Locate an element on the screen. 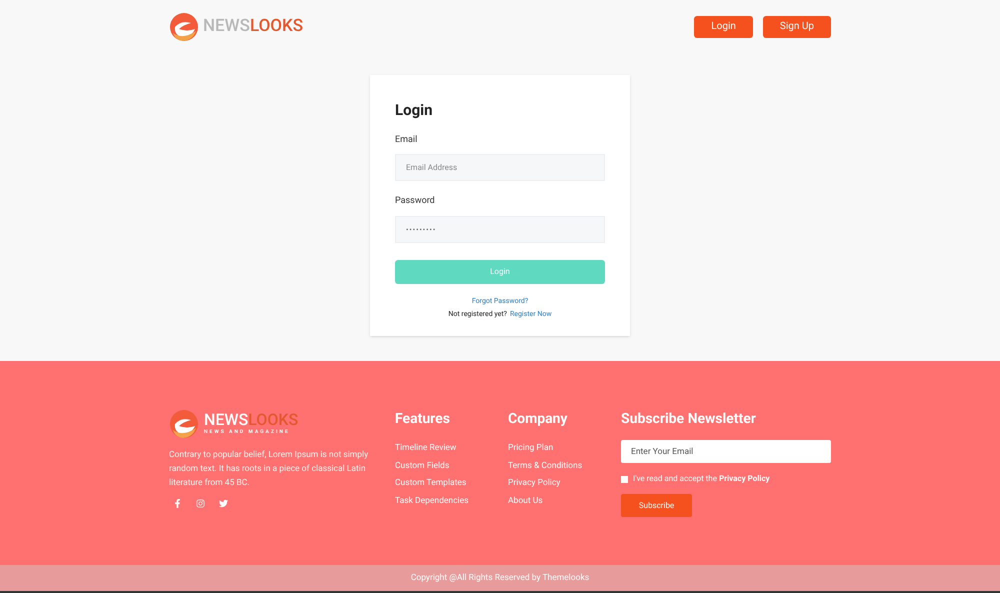  column-title: Company is located at coordinates (538, 419).